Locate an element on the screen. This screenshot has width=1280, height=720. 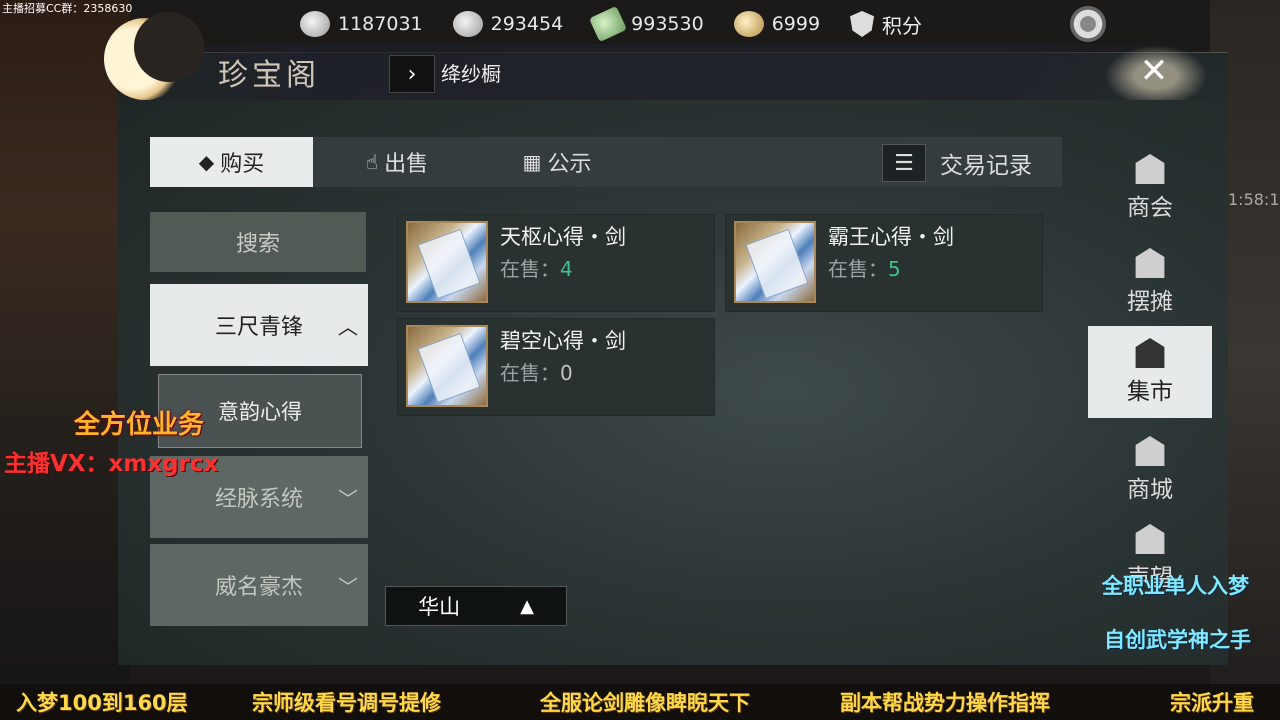
ticker-item: 入梦100到160层 is located at coordinates (102, 703).